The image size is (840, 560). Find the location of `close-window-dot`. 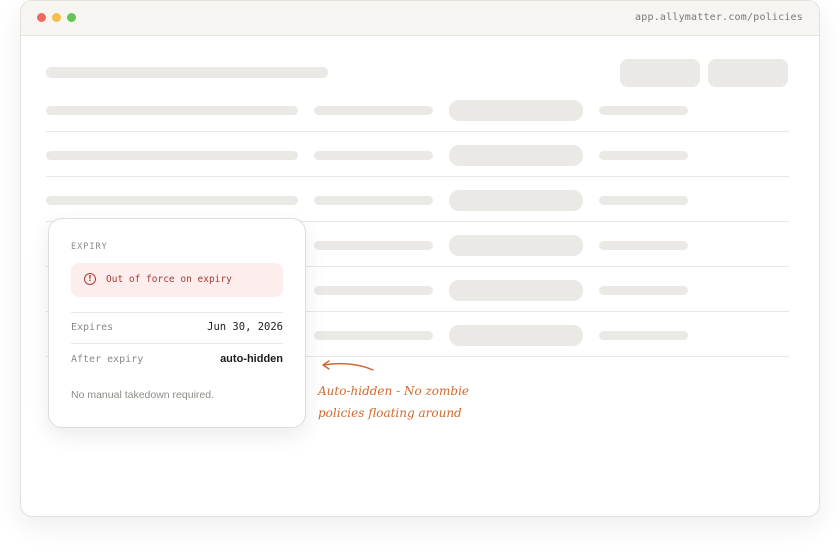

close-window-dot is located at coordinates (41, 17).